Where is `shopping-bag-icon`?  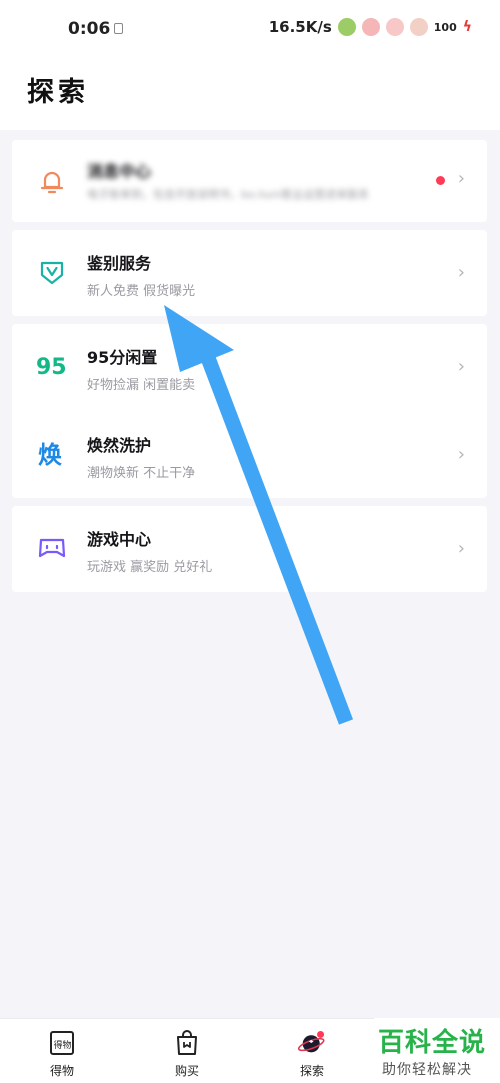
shopping-bag-icon is located at coordinates (187, 1043).